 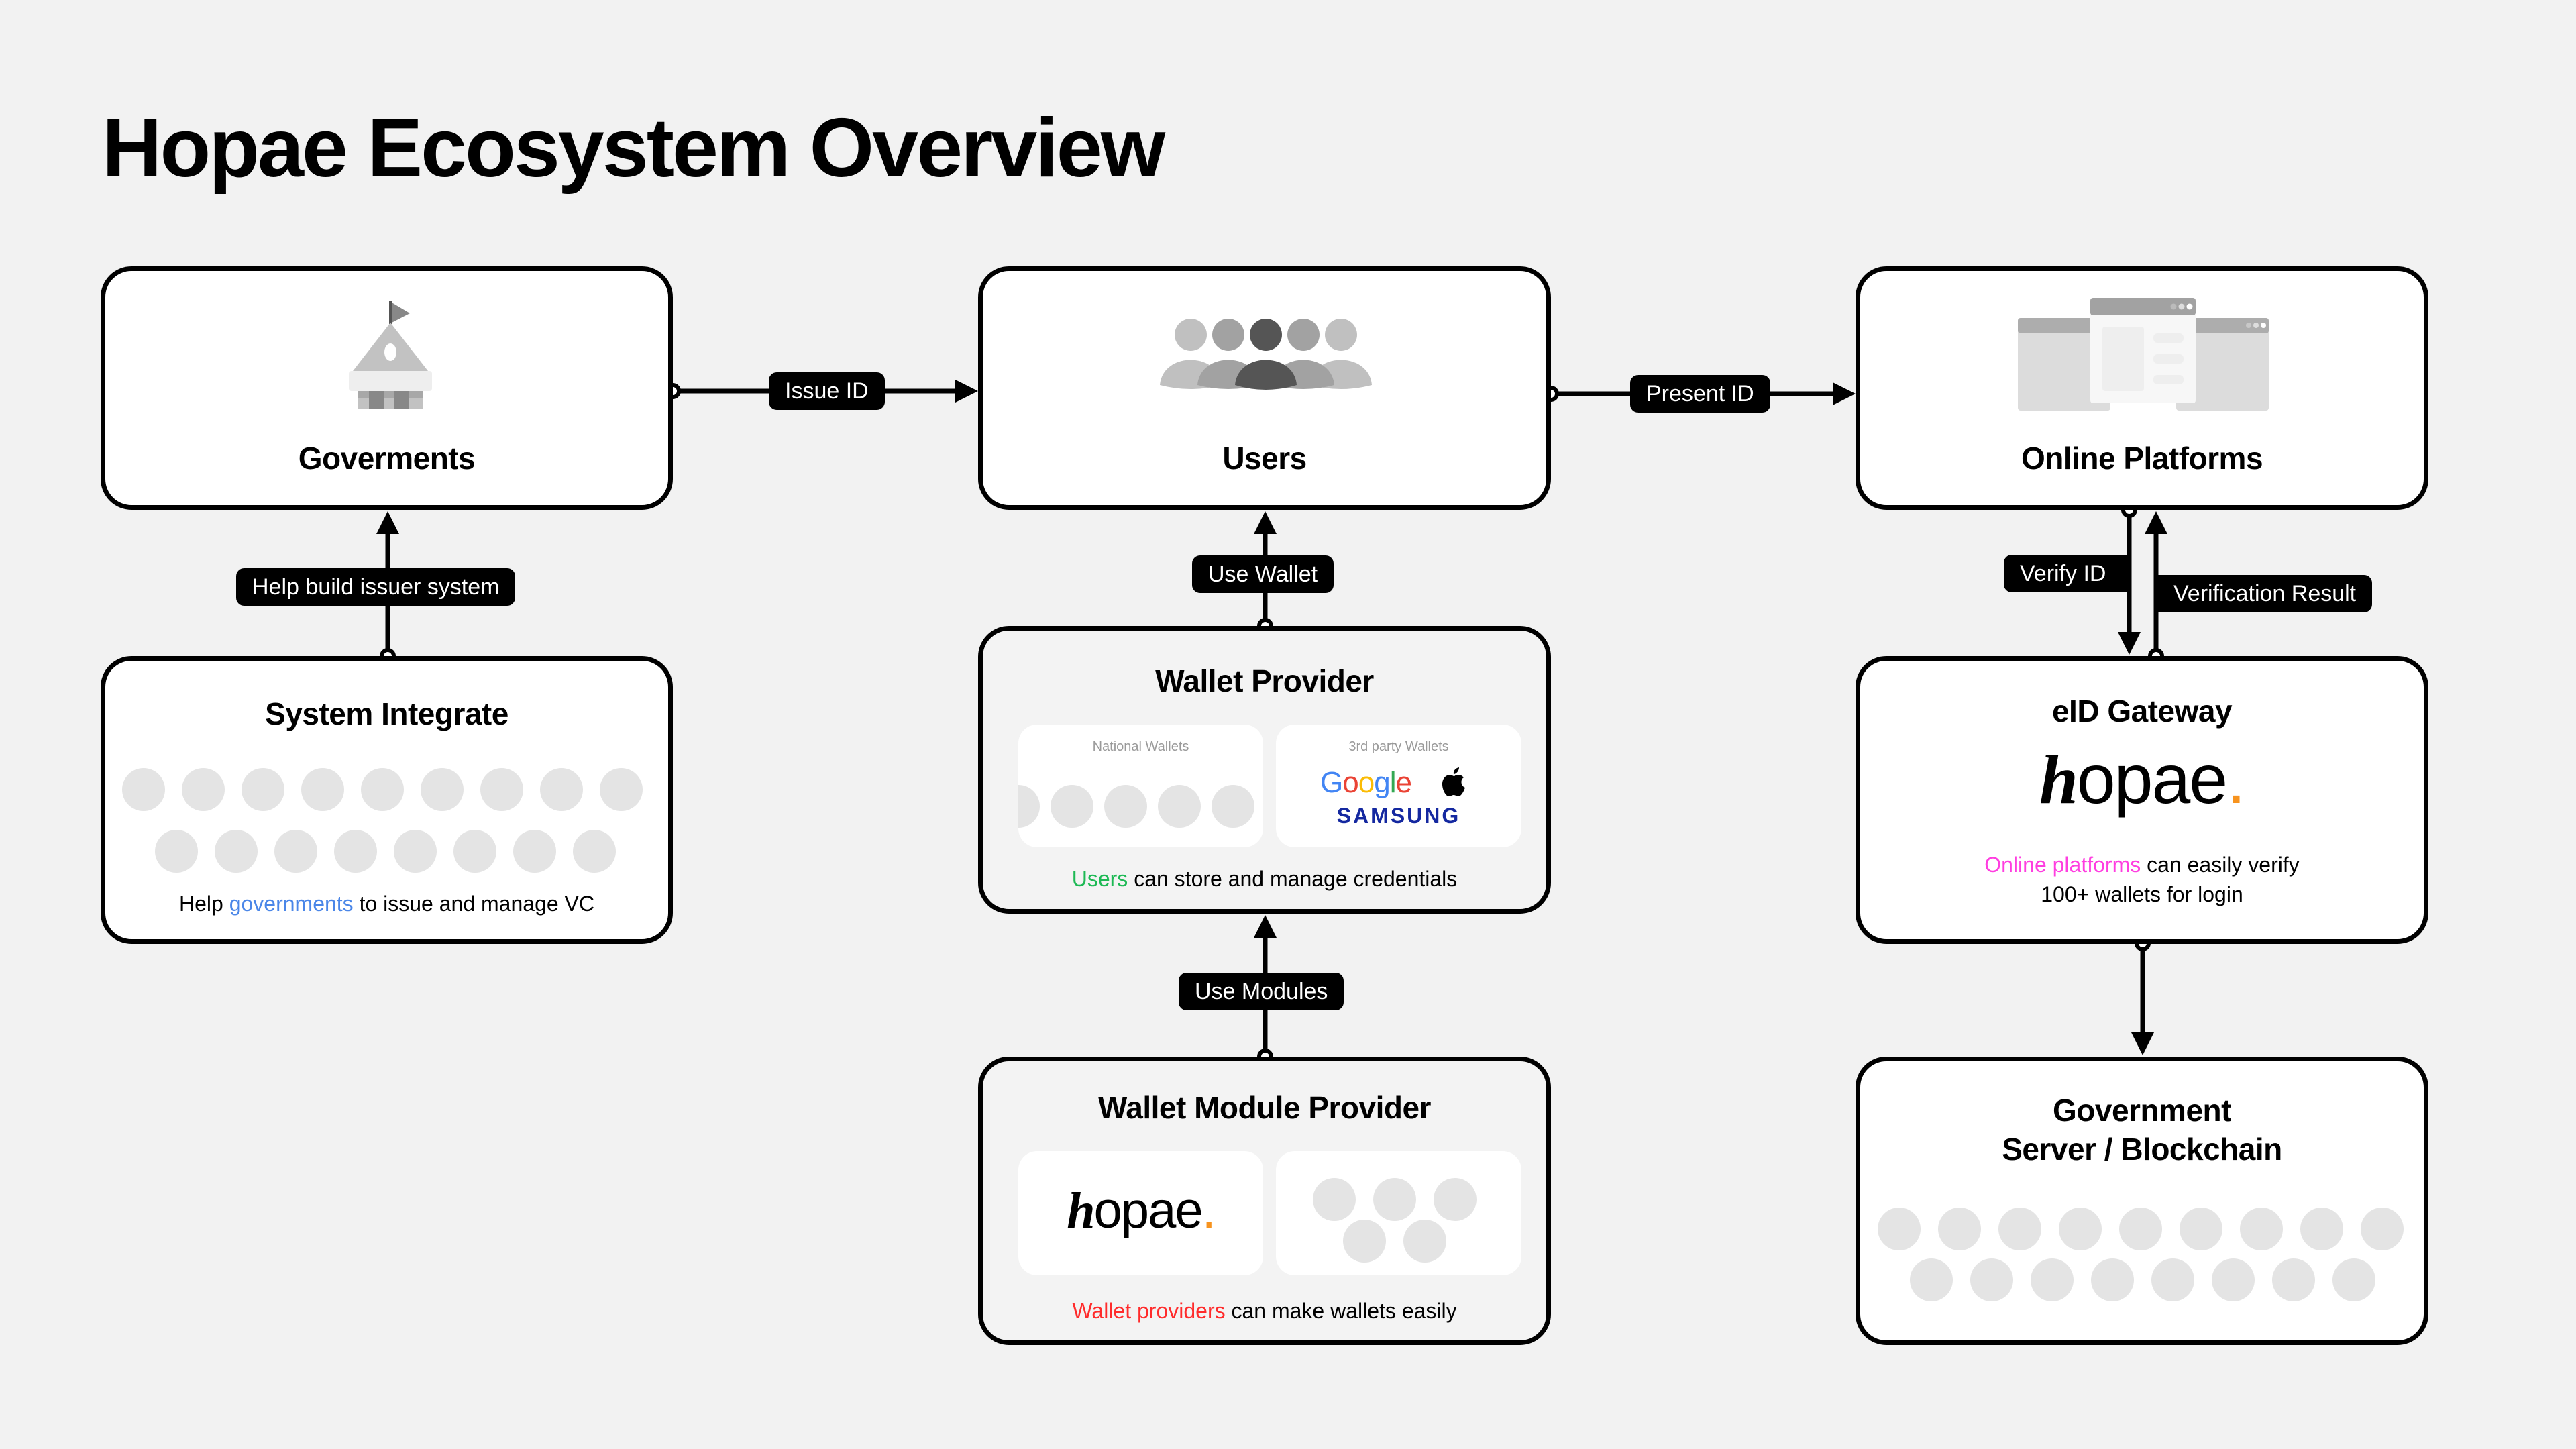 I want to click on edge-label-present-id: Present ID, so click(x=1700, y=394).